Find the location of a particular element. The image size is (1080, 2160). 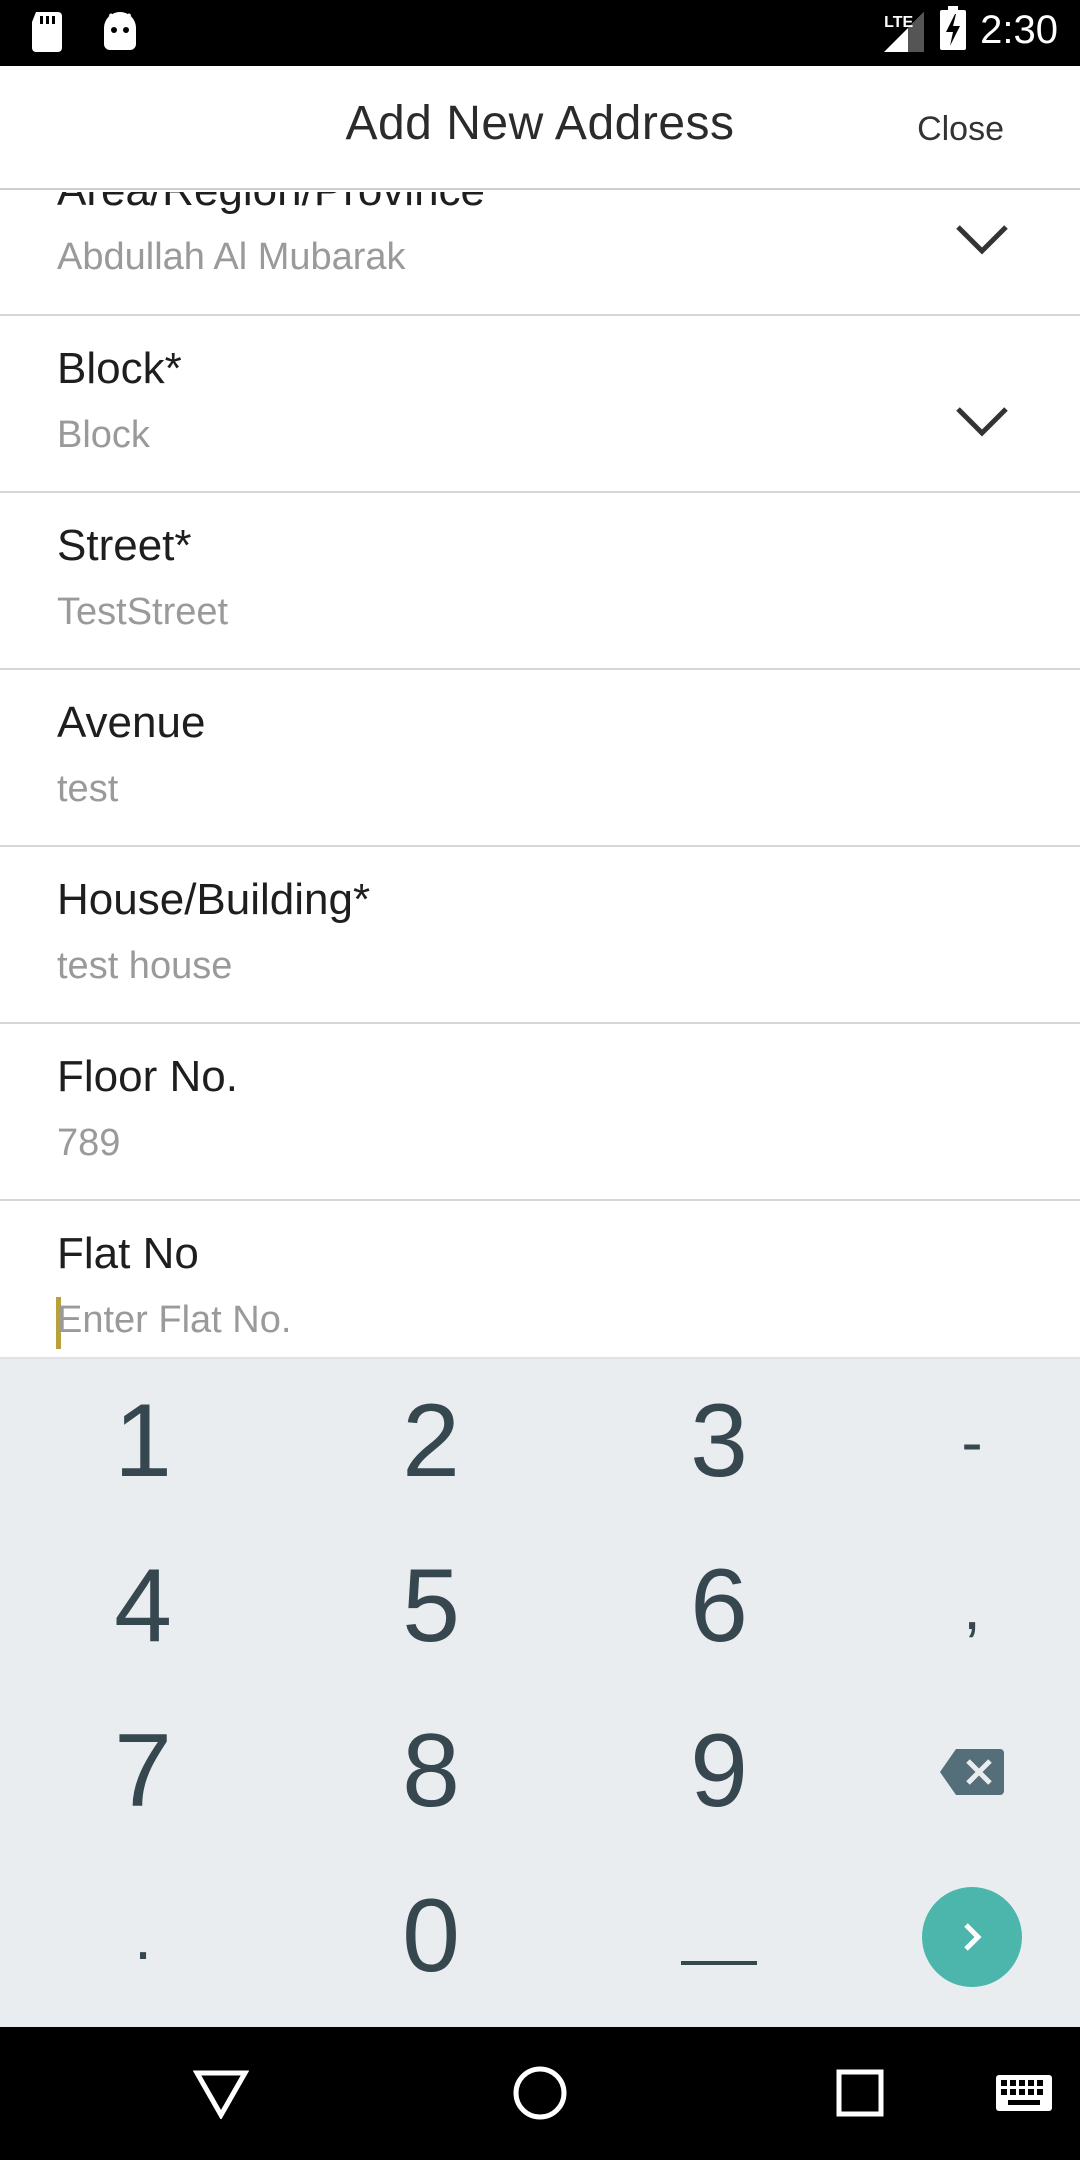

block-field: Block* Block is located at coordinates (540, 404).